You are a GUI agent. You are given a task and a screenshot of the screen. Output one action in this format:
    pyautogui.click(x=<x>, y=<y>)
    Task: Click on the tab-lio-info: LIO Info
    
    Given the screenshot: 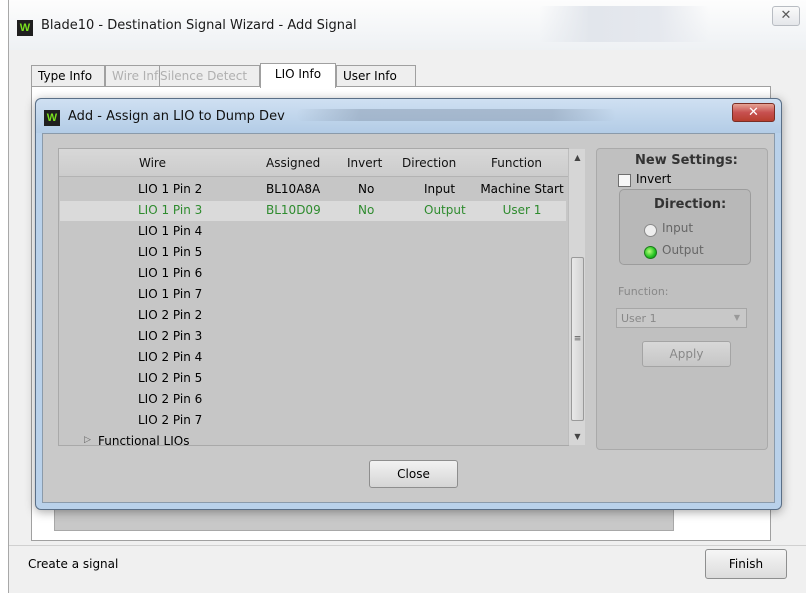 What is the action you would take?
    pyautogui.click(x=298, y=75)
    